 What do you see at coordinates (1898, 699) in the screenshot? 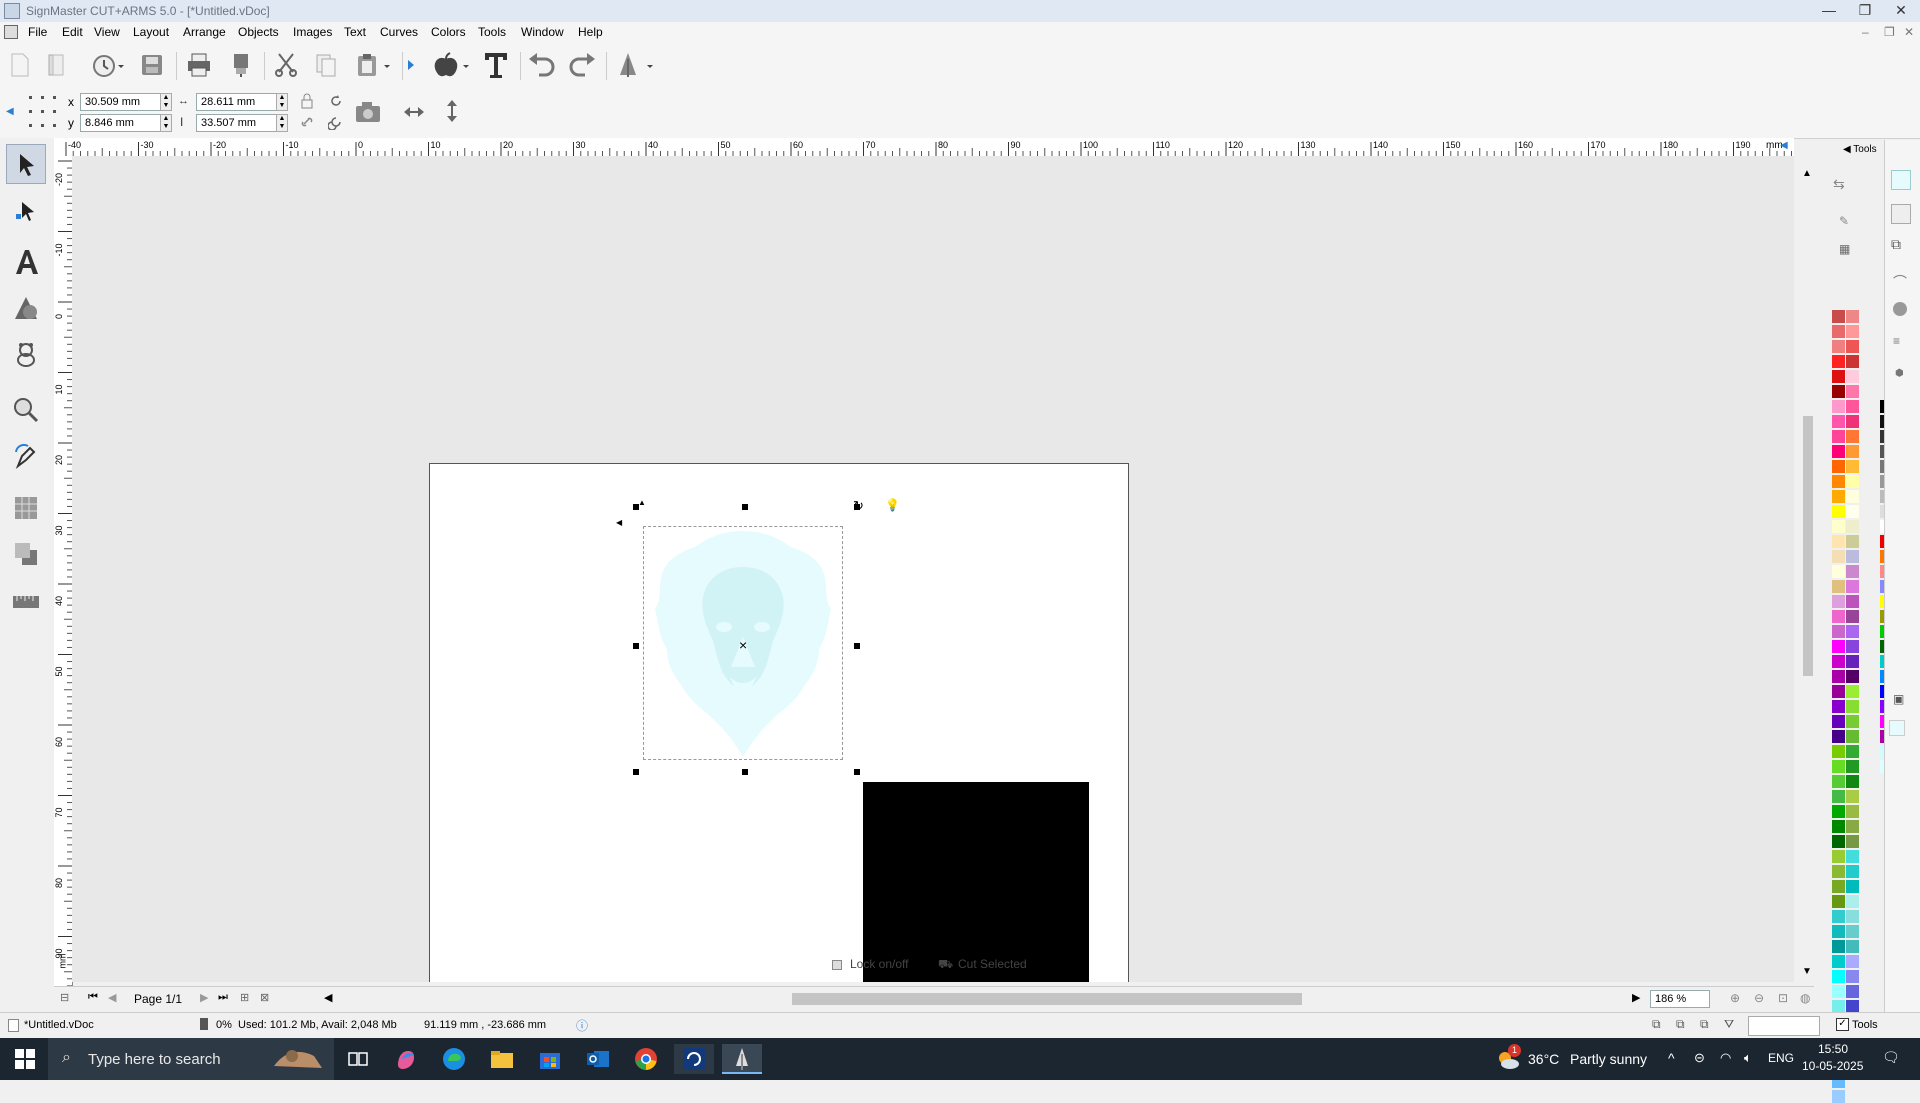
I see `docker-palette-icon: ▣` at bounding box center [1898, 699].